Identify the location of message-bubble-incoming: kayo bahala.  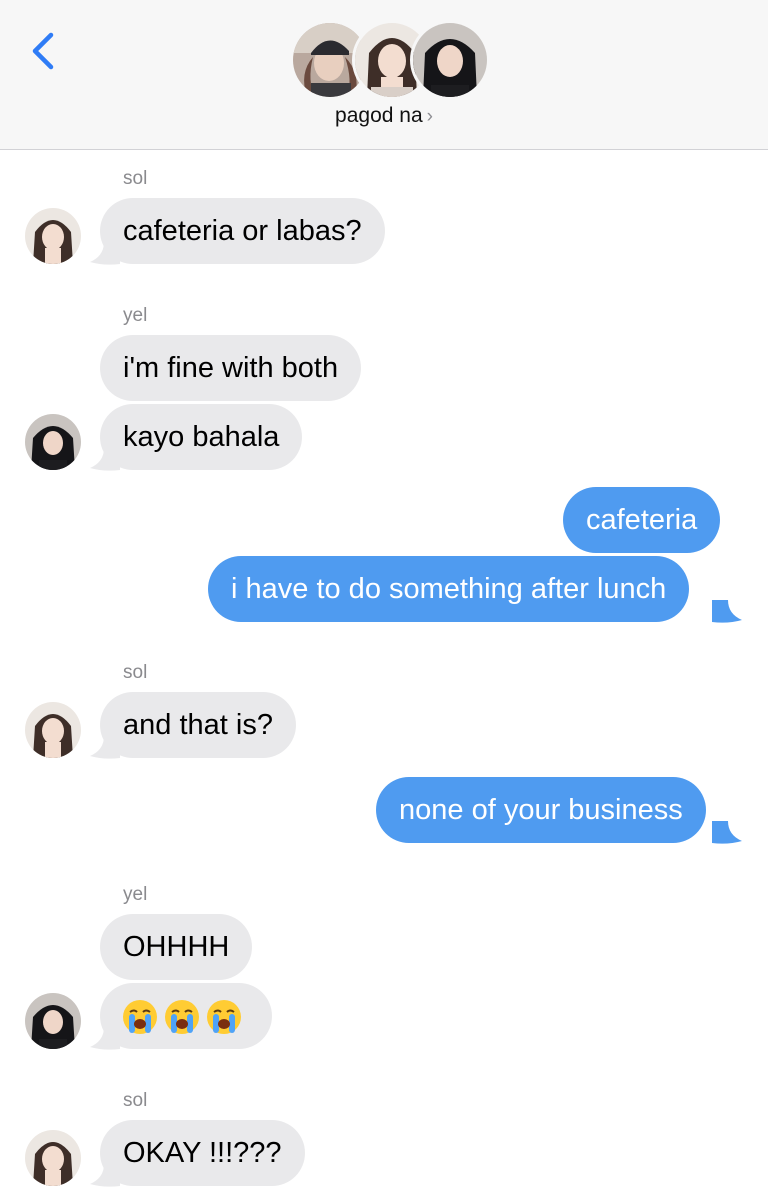
(201, 437).